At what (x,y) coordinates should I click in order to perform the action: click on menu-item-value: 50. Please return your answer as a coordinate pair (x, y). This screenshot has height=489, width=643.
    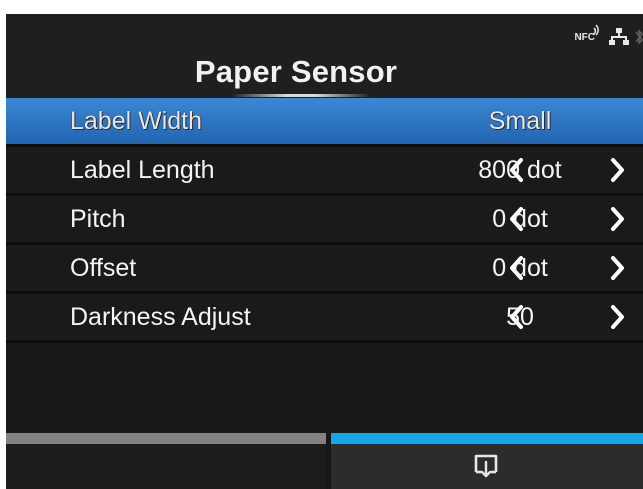
    Looking at the image, I should click on (520, 317).